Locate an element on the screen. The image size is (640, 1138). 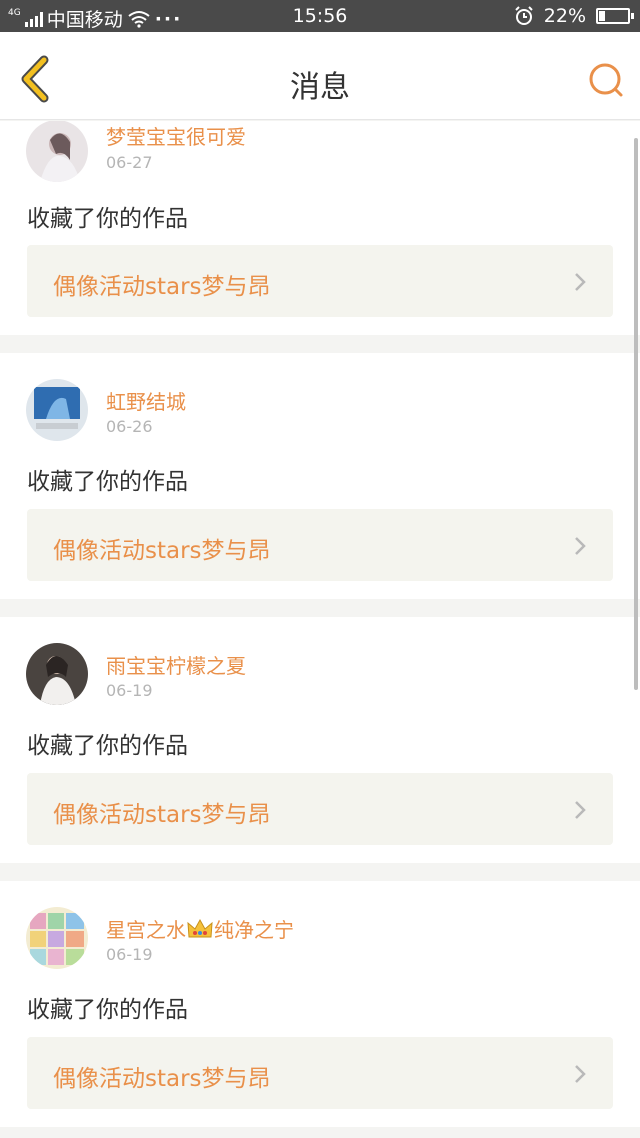
message-date: 06-26 is located at coordinates (129, 426).